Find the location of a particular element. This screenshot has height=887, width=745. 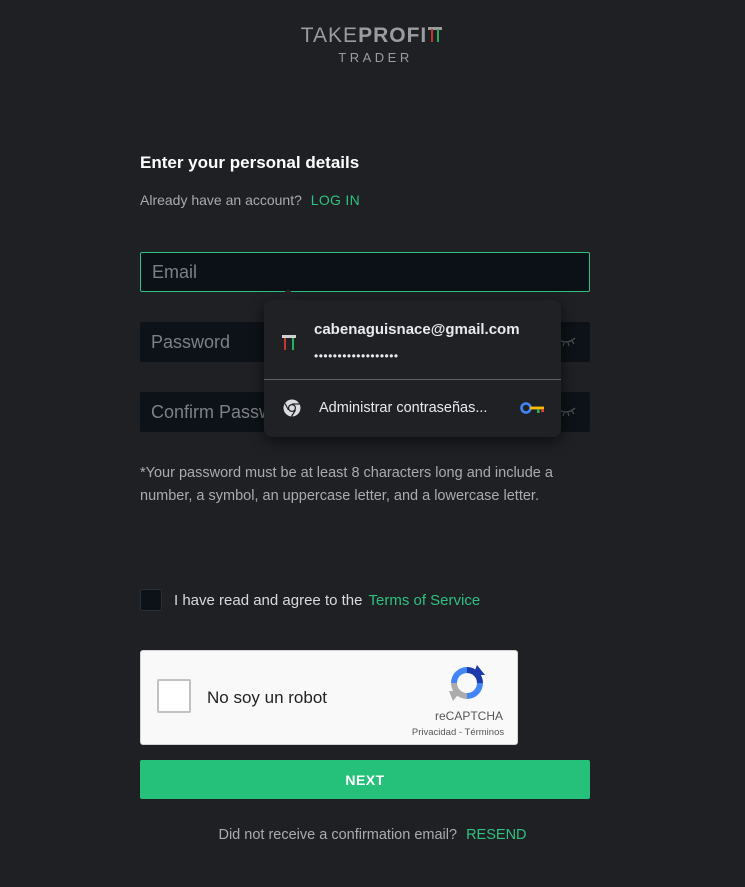

email-field is located at coordinates (365, 272).